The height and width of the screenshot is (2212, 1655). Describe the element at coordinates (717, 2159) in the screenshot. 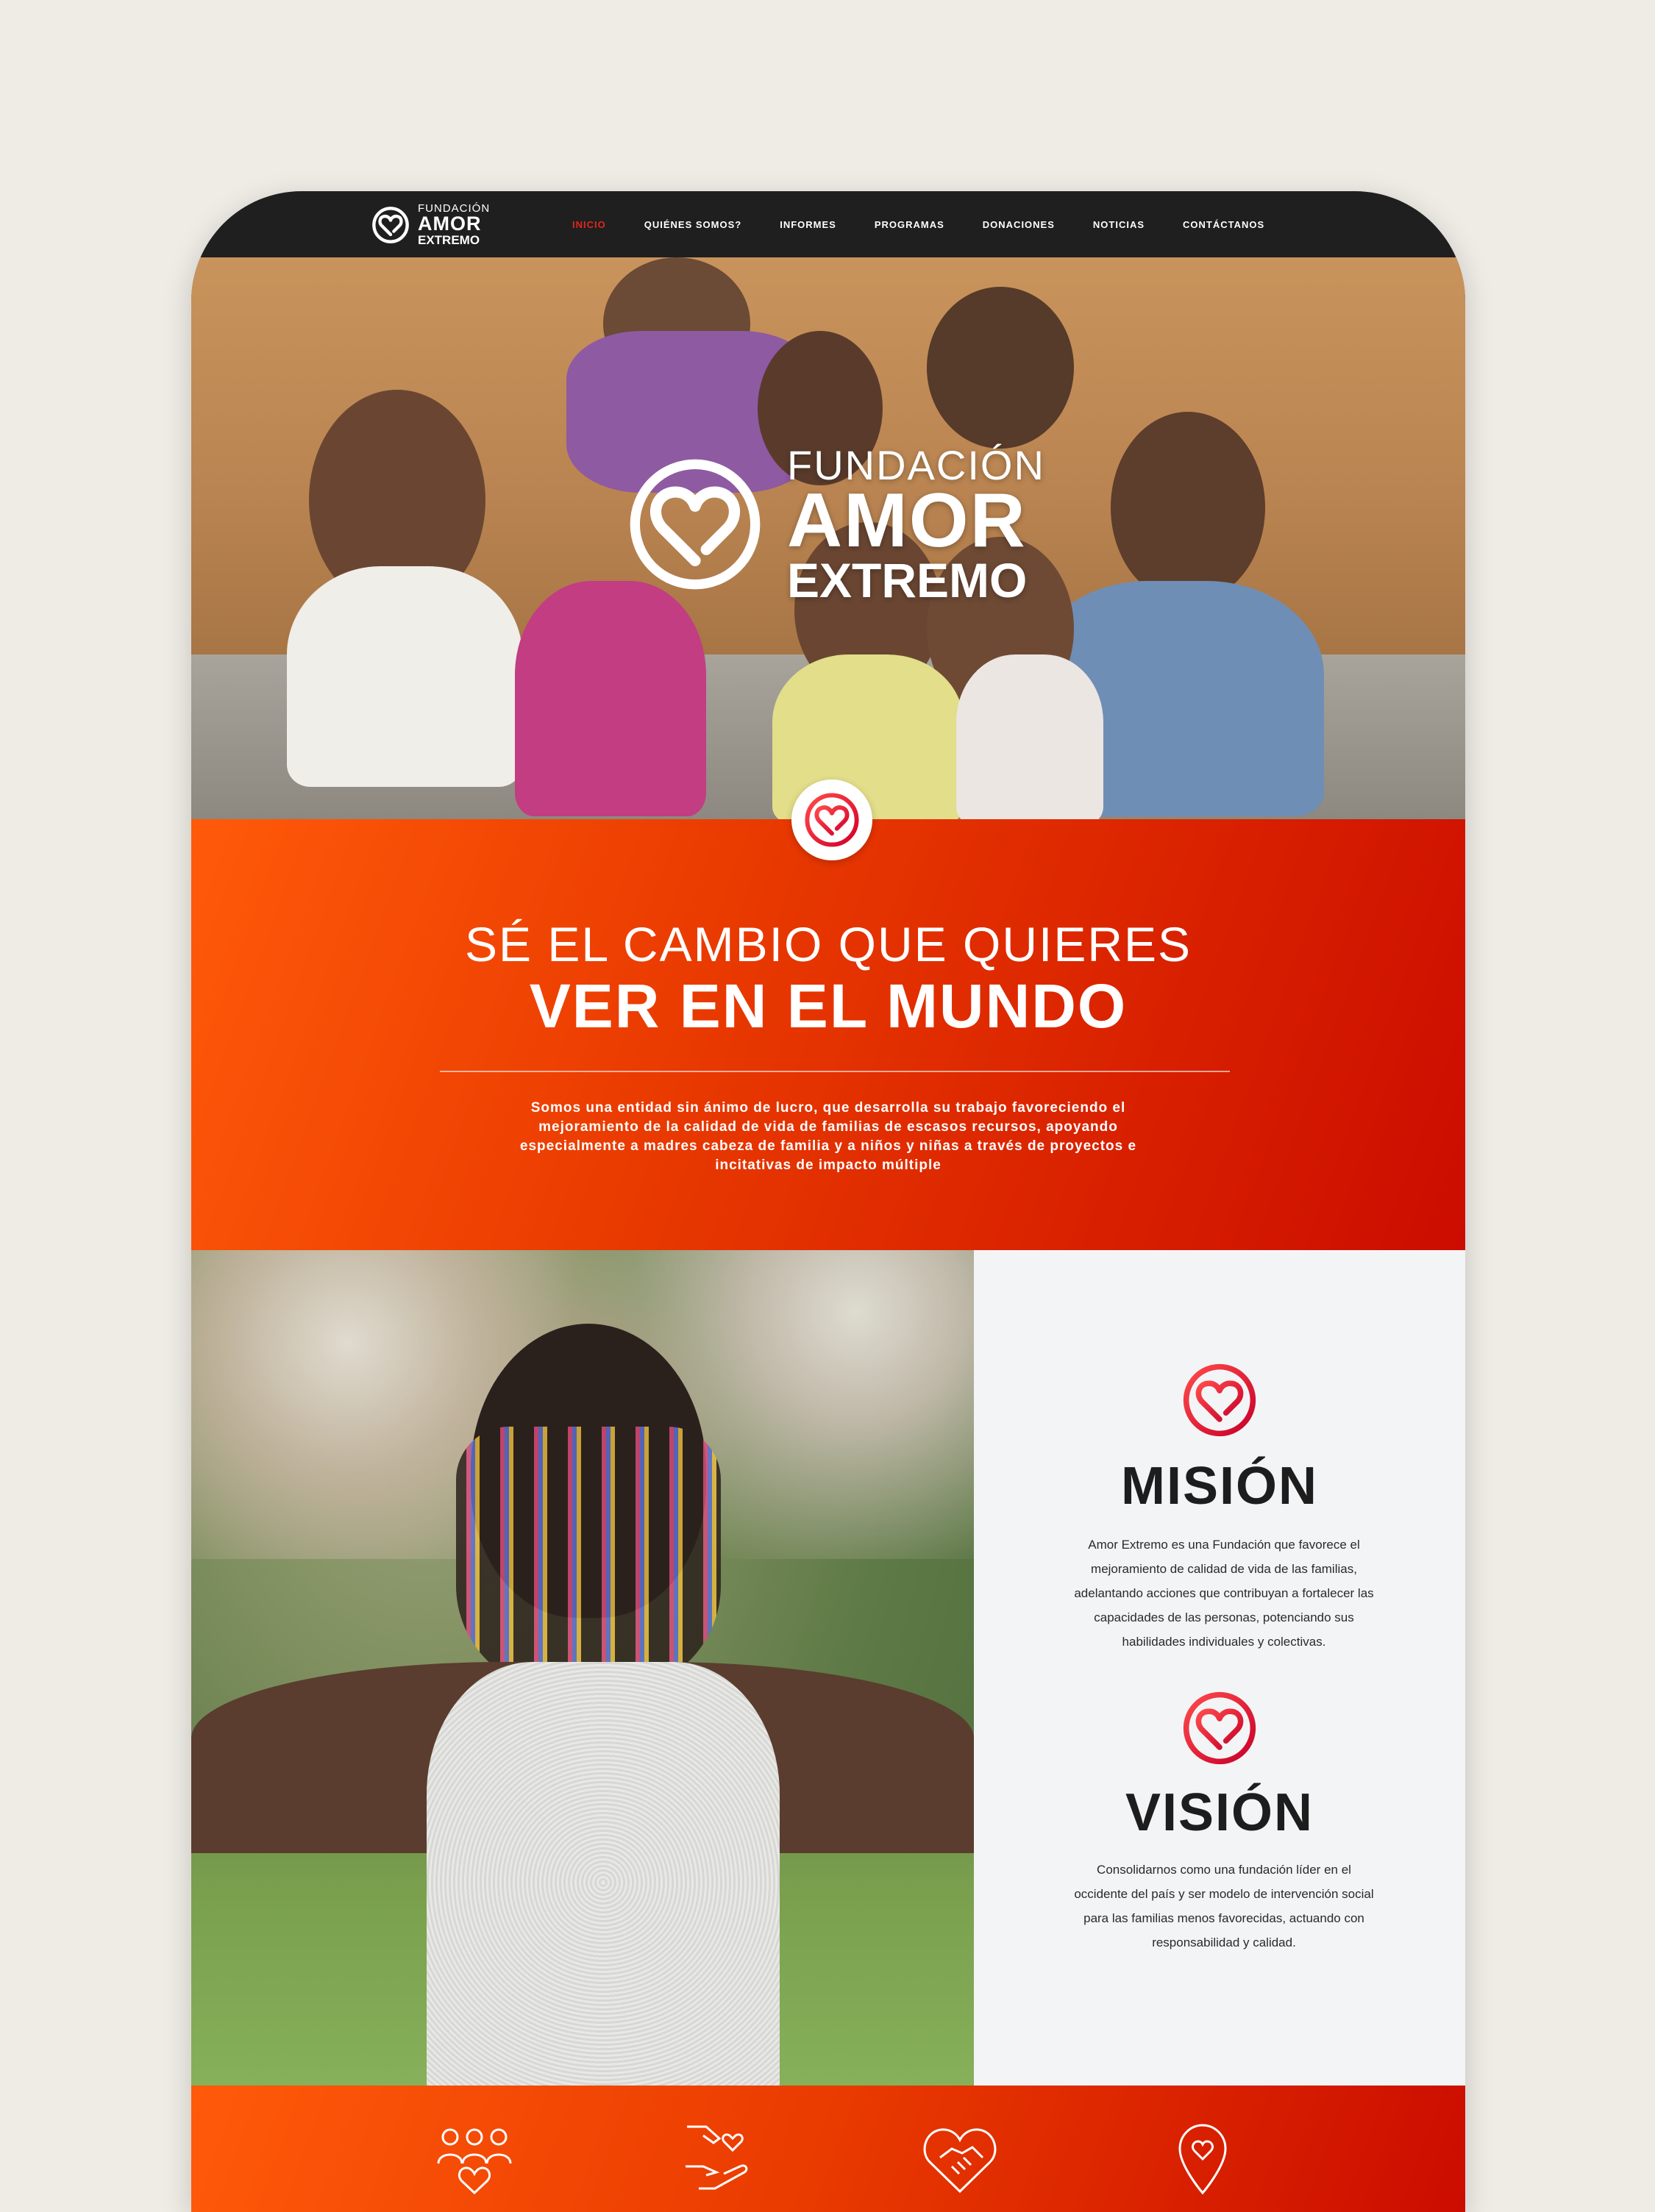

I see `donation-hand-icon` at that location.